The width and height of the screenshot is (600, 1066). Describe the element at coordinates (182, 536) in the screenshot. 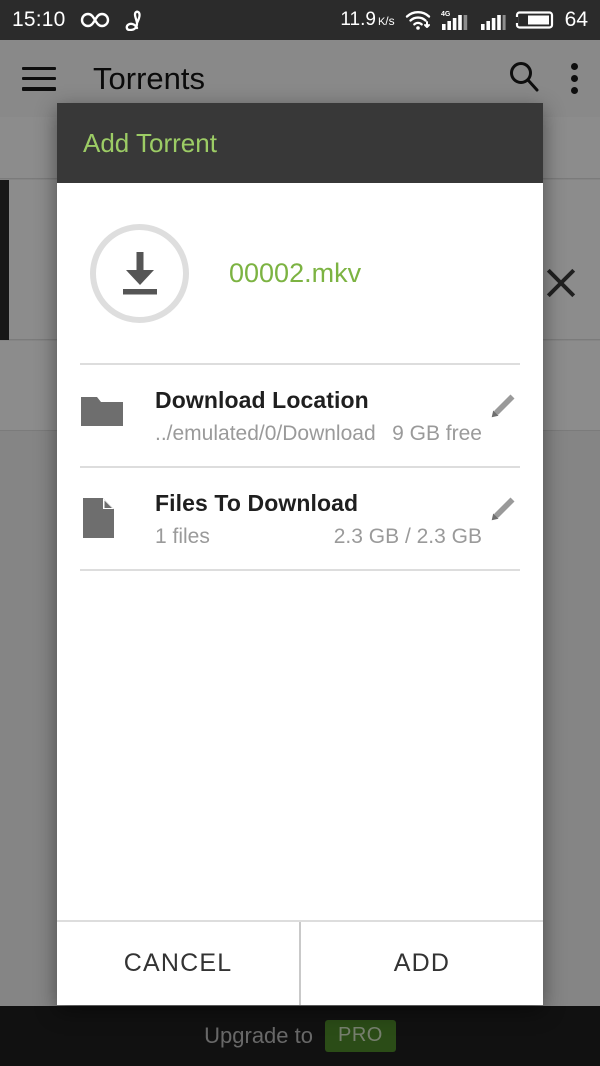

I see `files-count: 1 files` at that location.